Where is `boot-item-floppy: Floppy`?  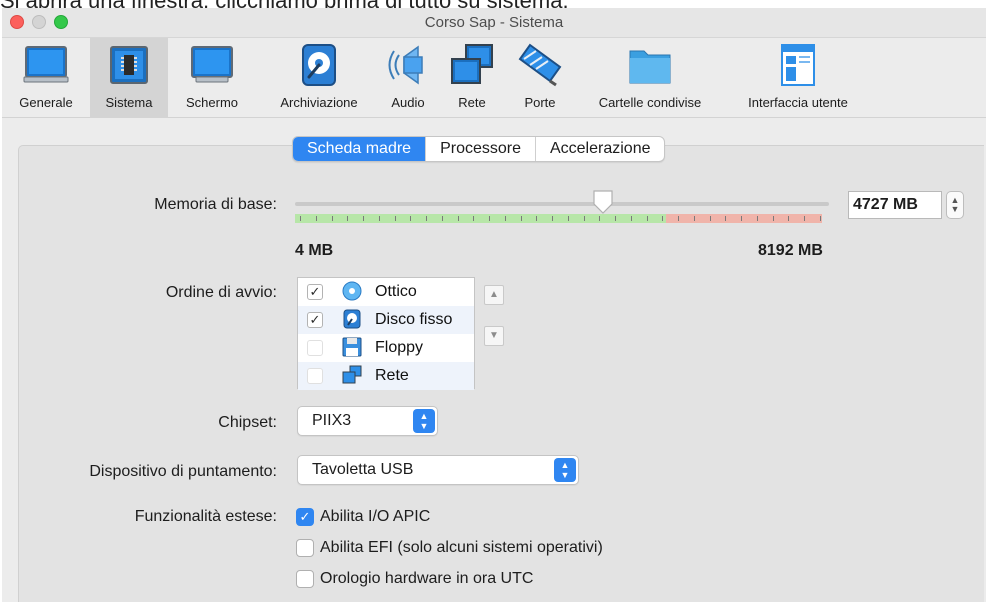
boot-item-floppy: Floppy is located at coordinates (386, 348).